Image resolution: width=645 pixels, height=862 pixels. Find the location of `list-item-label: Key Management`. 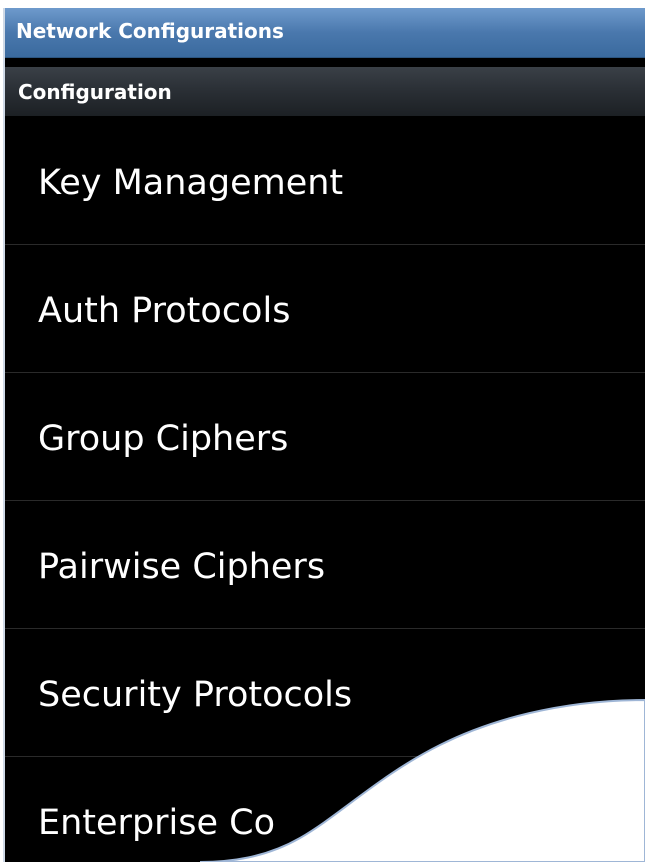

list-item-label: Key Management is located at coordinates (191, 183).